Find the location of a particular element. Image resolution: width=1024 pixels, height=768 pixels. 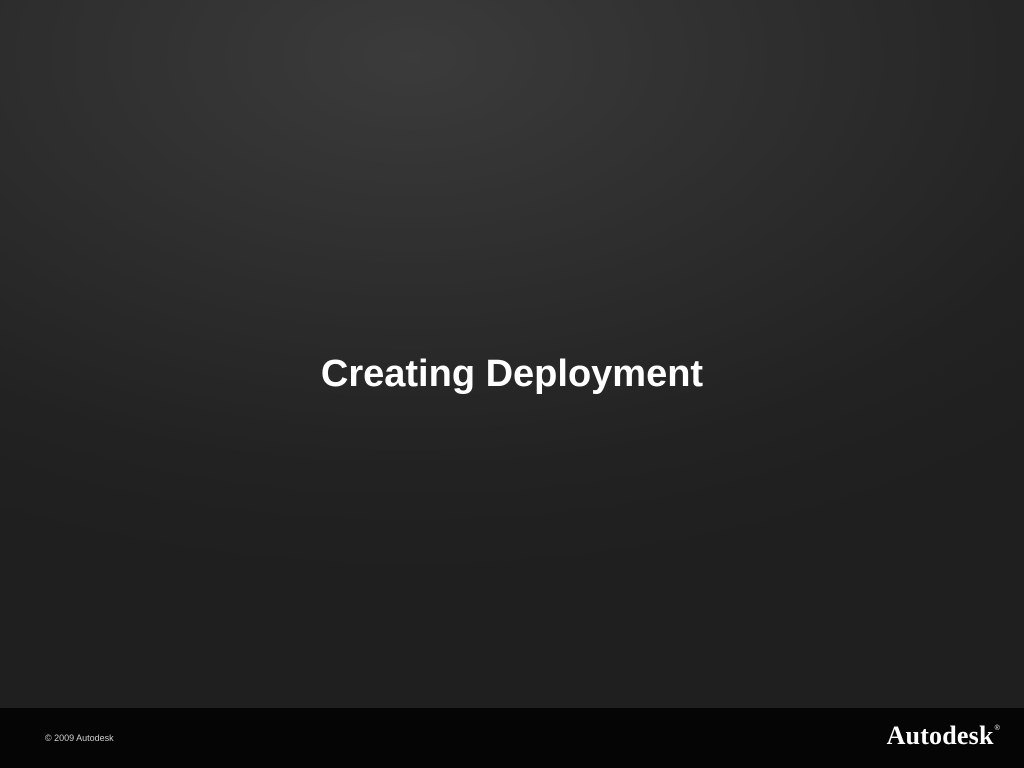

copyright-text: © 2009 Autodesk is located at coordinates (79, 738).